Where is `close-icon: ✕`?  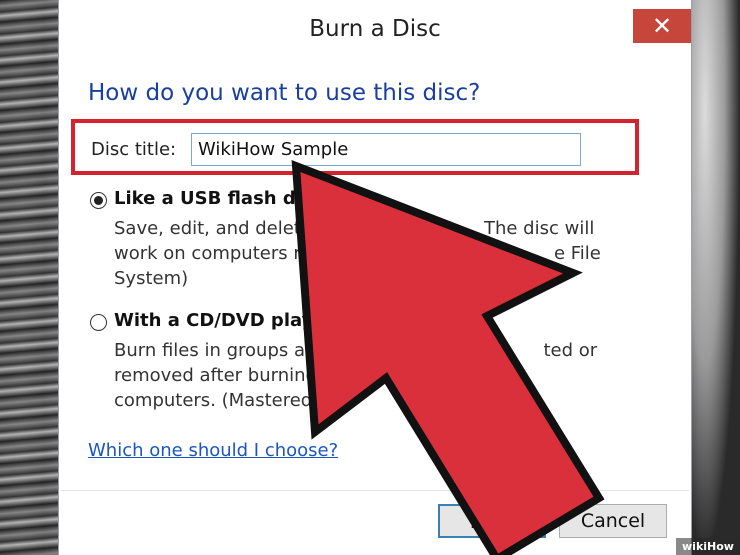
close-icon: ✕ is located at coordinates (662, 26).